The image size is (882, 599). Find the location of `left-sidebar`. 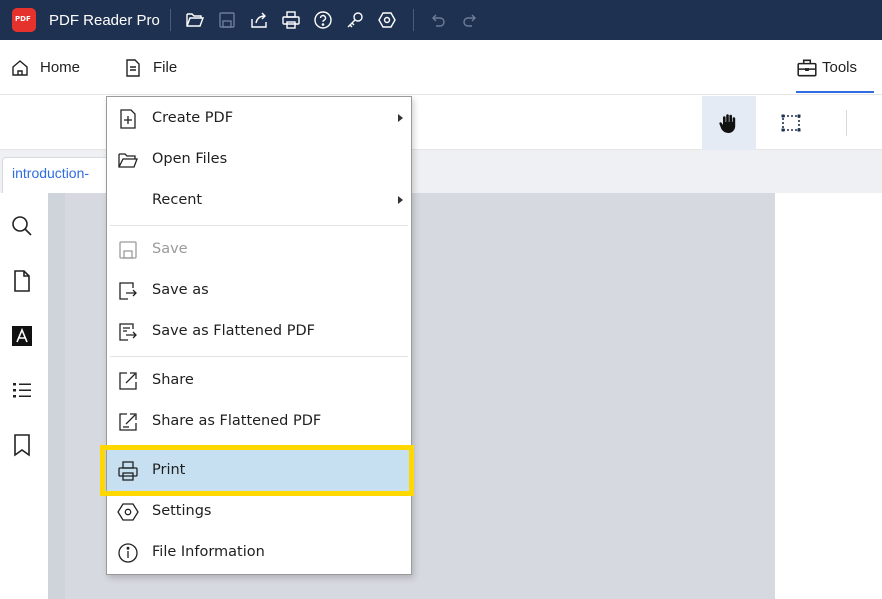

left-sidebar is located at coordinates (24, 396).